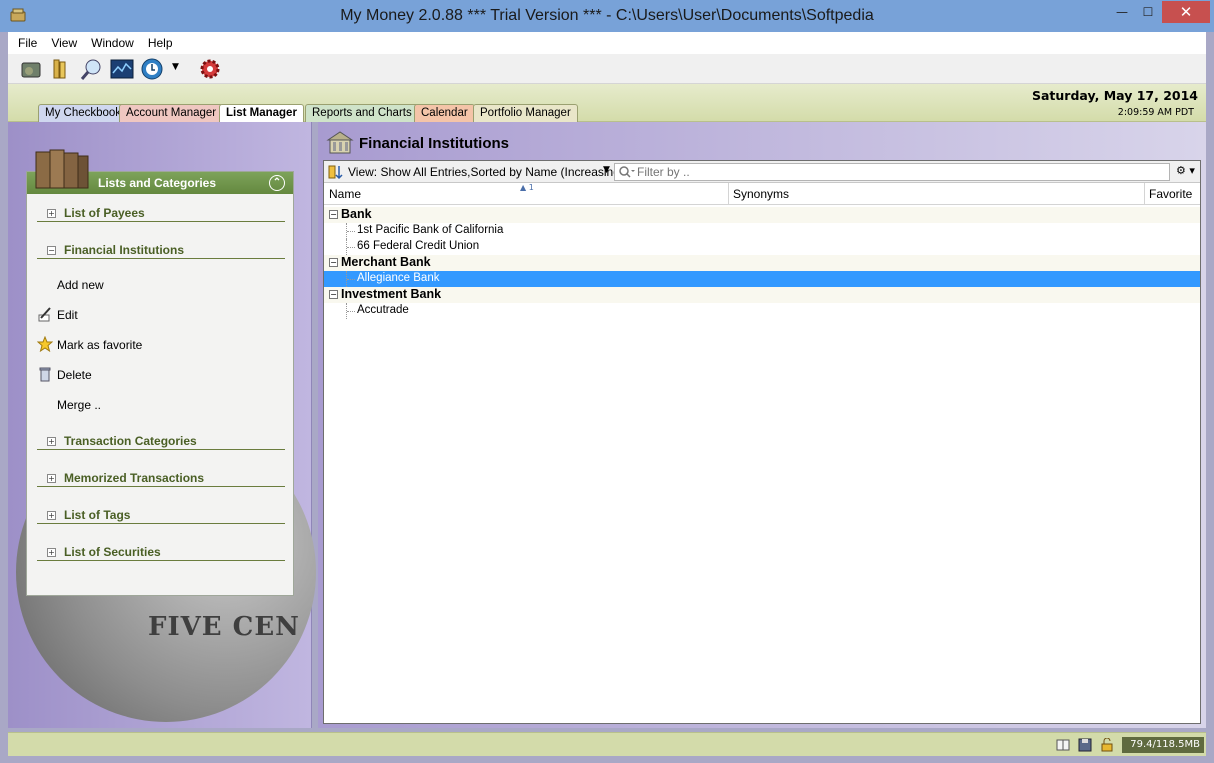 Image resolution: width=1214 pixels, height=763 pixels. What do you see at coordinates (1063, 745) in the screenshot?
I see `book-icon` at bounding box center [1063, 745].